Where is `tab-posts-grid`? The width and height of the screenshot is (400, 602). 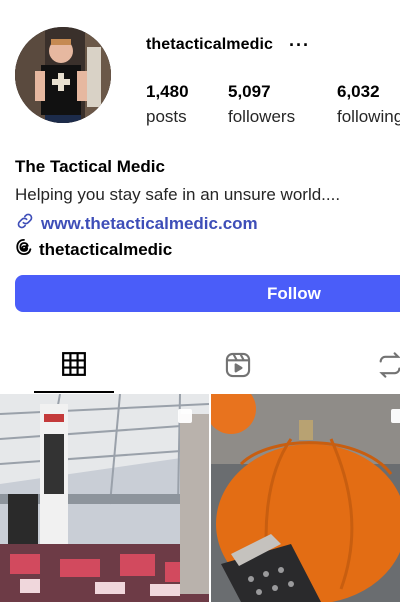 tab-posts-grid is located at coordinates (74, 368).